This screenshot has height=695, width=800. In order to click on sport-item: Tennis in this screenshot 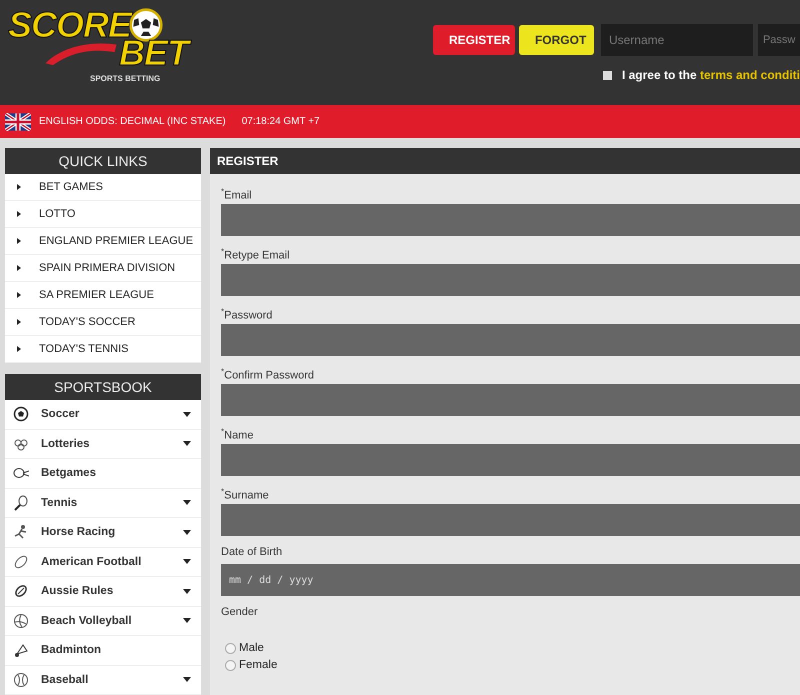, I will do `click(103, 503)`.